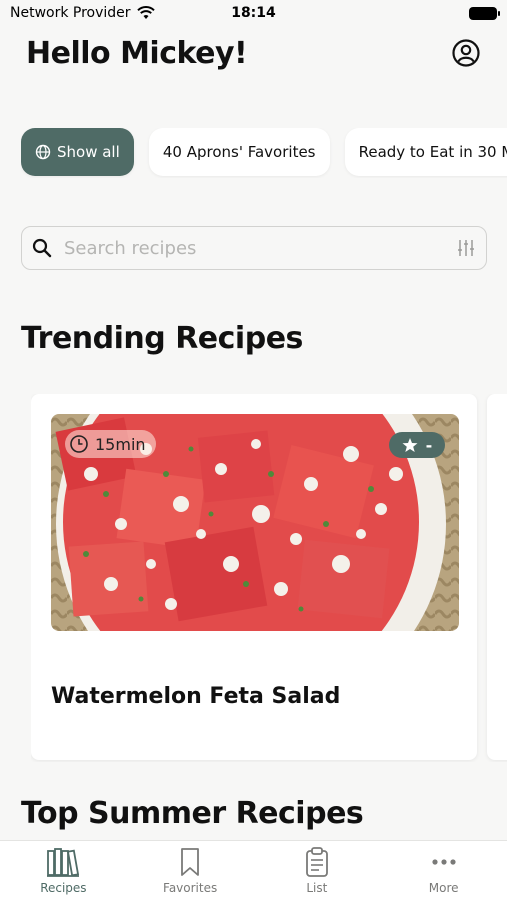 The image size is (507, 900). I want to click on trending-section-title: Trending Recipes, so click(162, 338).